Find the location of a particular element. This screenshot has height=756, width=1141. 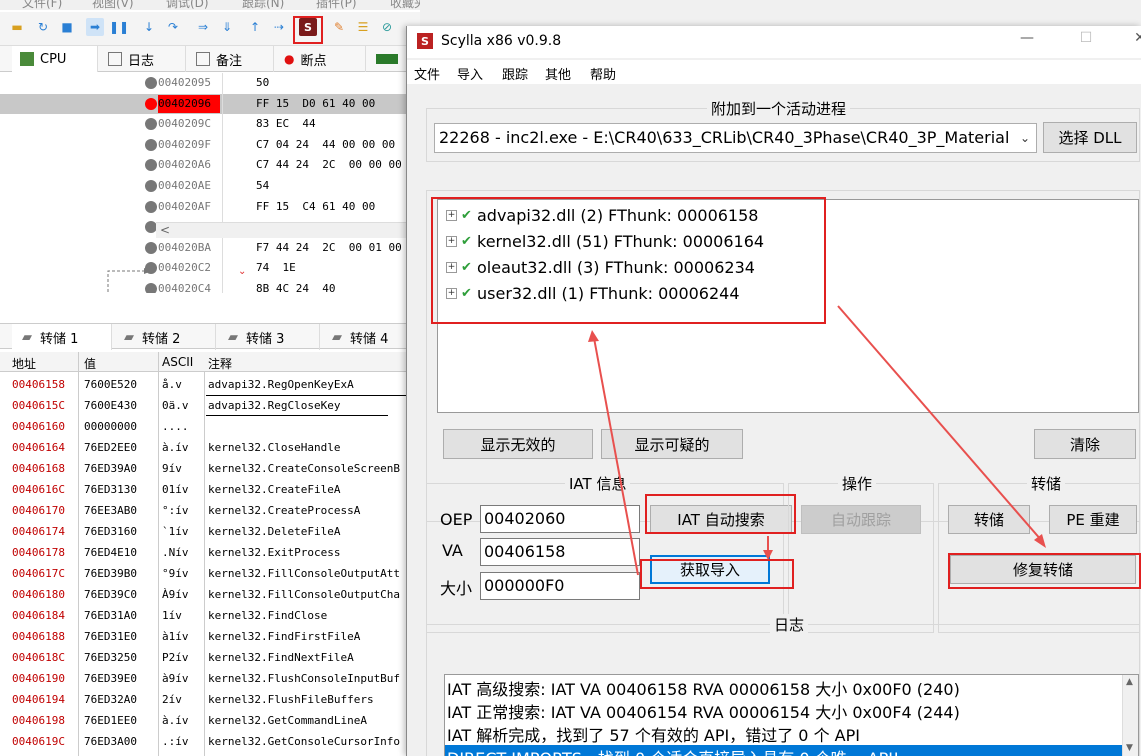

cpu-row: 004020AE 54 is located at coordinates (210, 186).